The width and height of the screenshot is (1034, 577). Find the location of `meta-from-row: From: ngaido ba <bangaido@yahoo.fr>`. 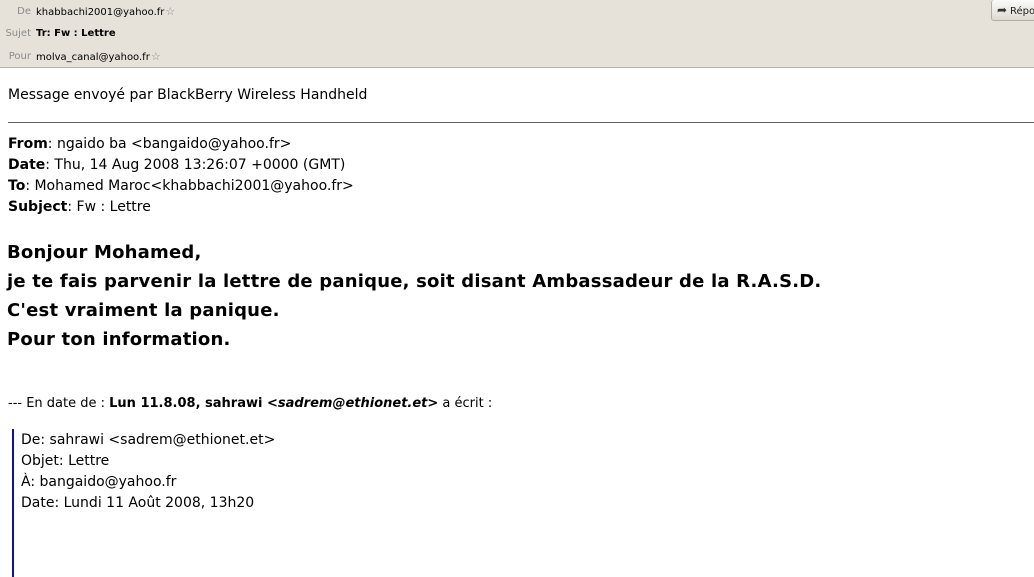

meta-from-row: From: ngaido ba <bangaido@yahoo.fr> is located at coordinates (181, 144).